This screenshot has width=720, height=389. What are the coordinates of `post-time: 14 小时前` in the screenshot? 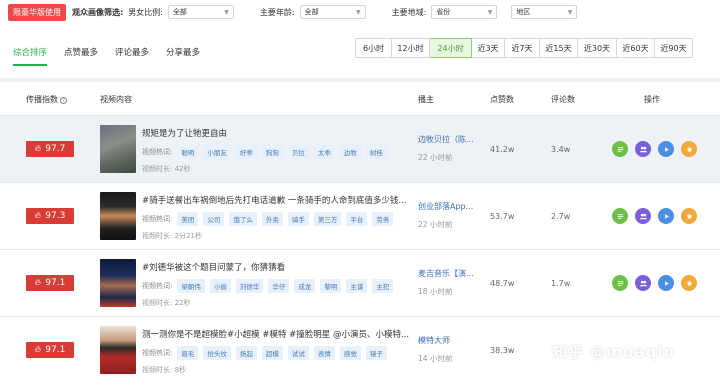 It's located at (435, 358).